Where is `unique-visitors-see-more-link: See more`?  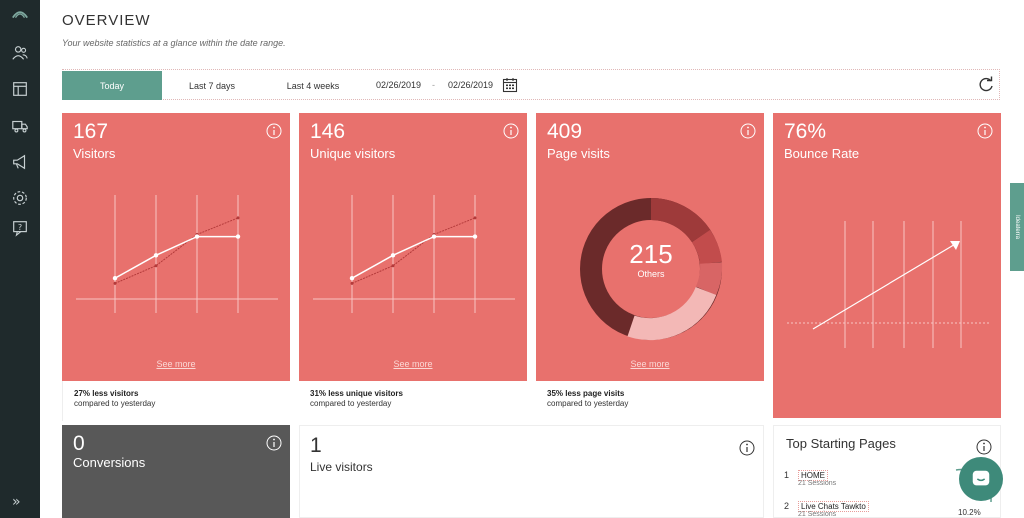 unique-visitors-see-more-link: See more is located at coordinates (413, 364).